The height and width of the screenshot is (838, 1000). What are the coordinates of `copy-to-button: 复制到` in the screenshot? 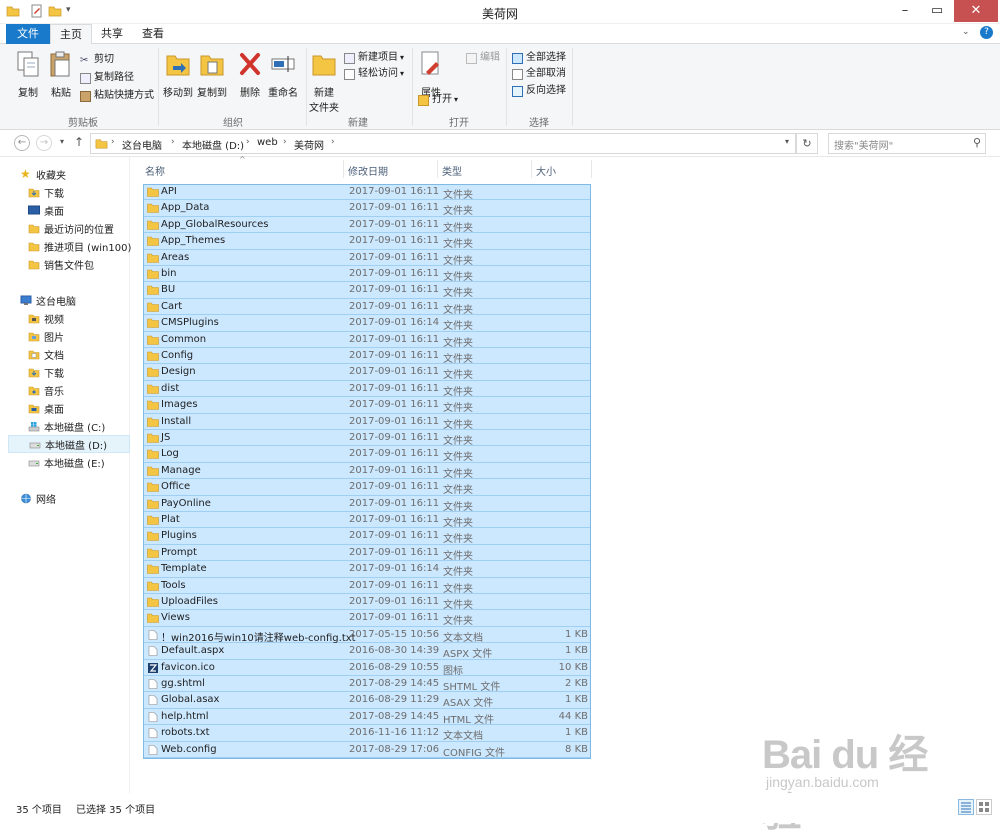 It's located at (212, 74).